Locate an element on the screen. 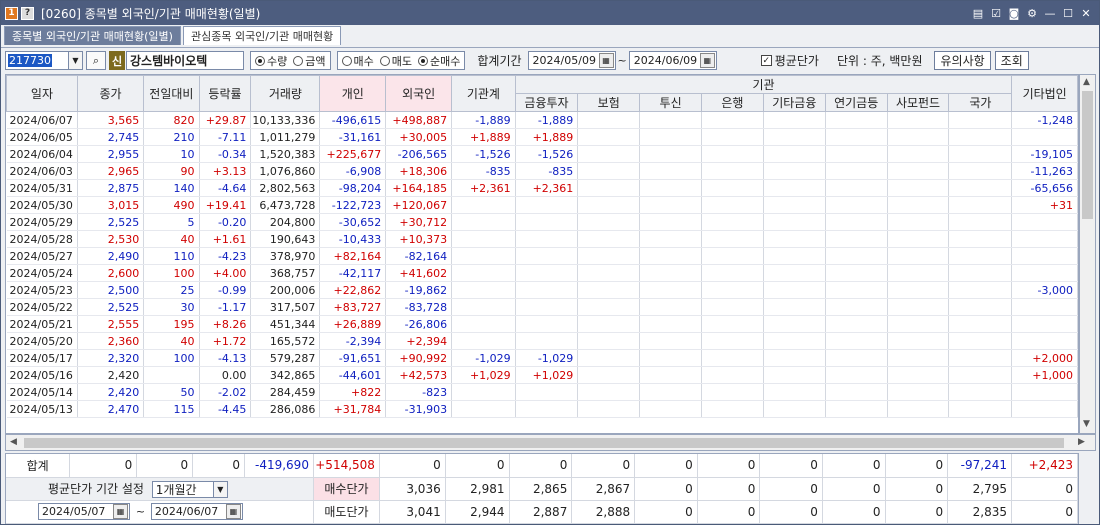 Image resolution: width=1100 pixels, height=525 pixels. col-change: 전일대비 is located at coordinates (171, 93).